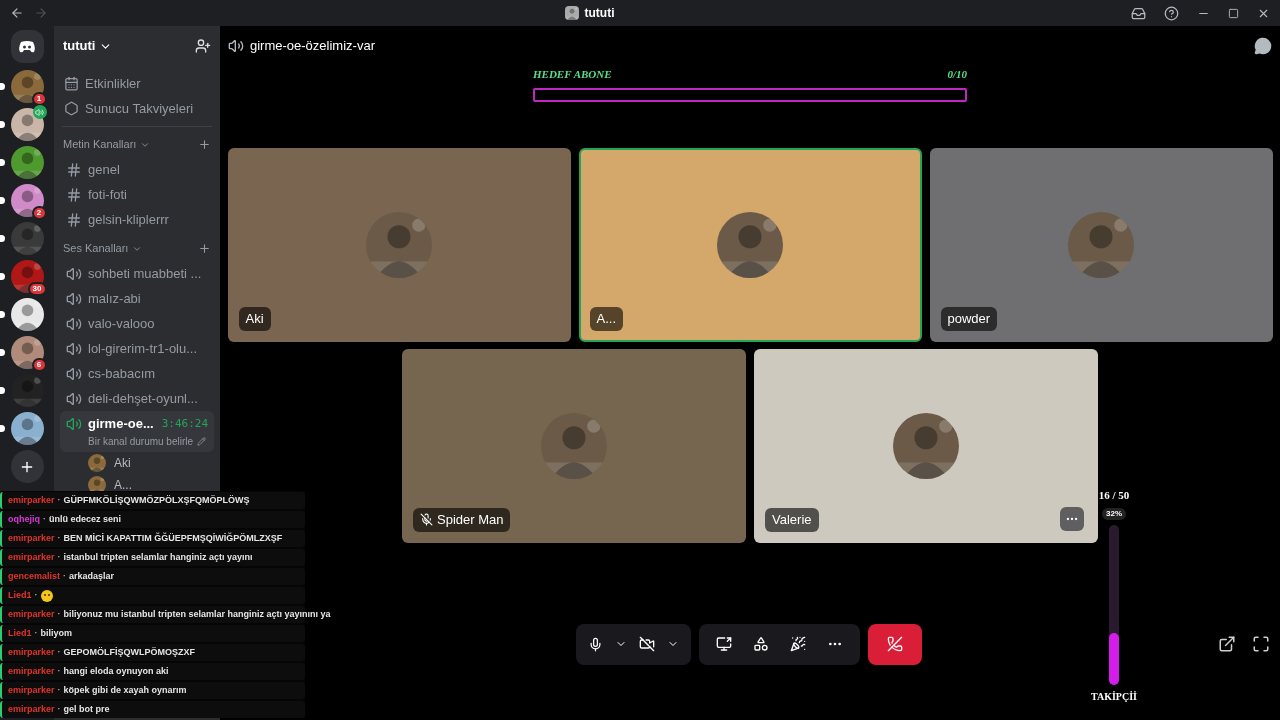  What do you see at coordinates (17, 13) in the screenshot?
I see `back-icon` at bounding box center [17, 13].